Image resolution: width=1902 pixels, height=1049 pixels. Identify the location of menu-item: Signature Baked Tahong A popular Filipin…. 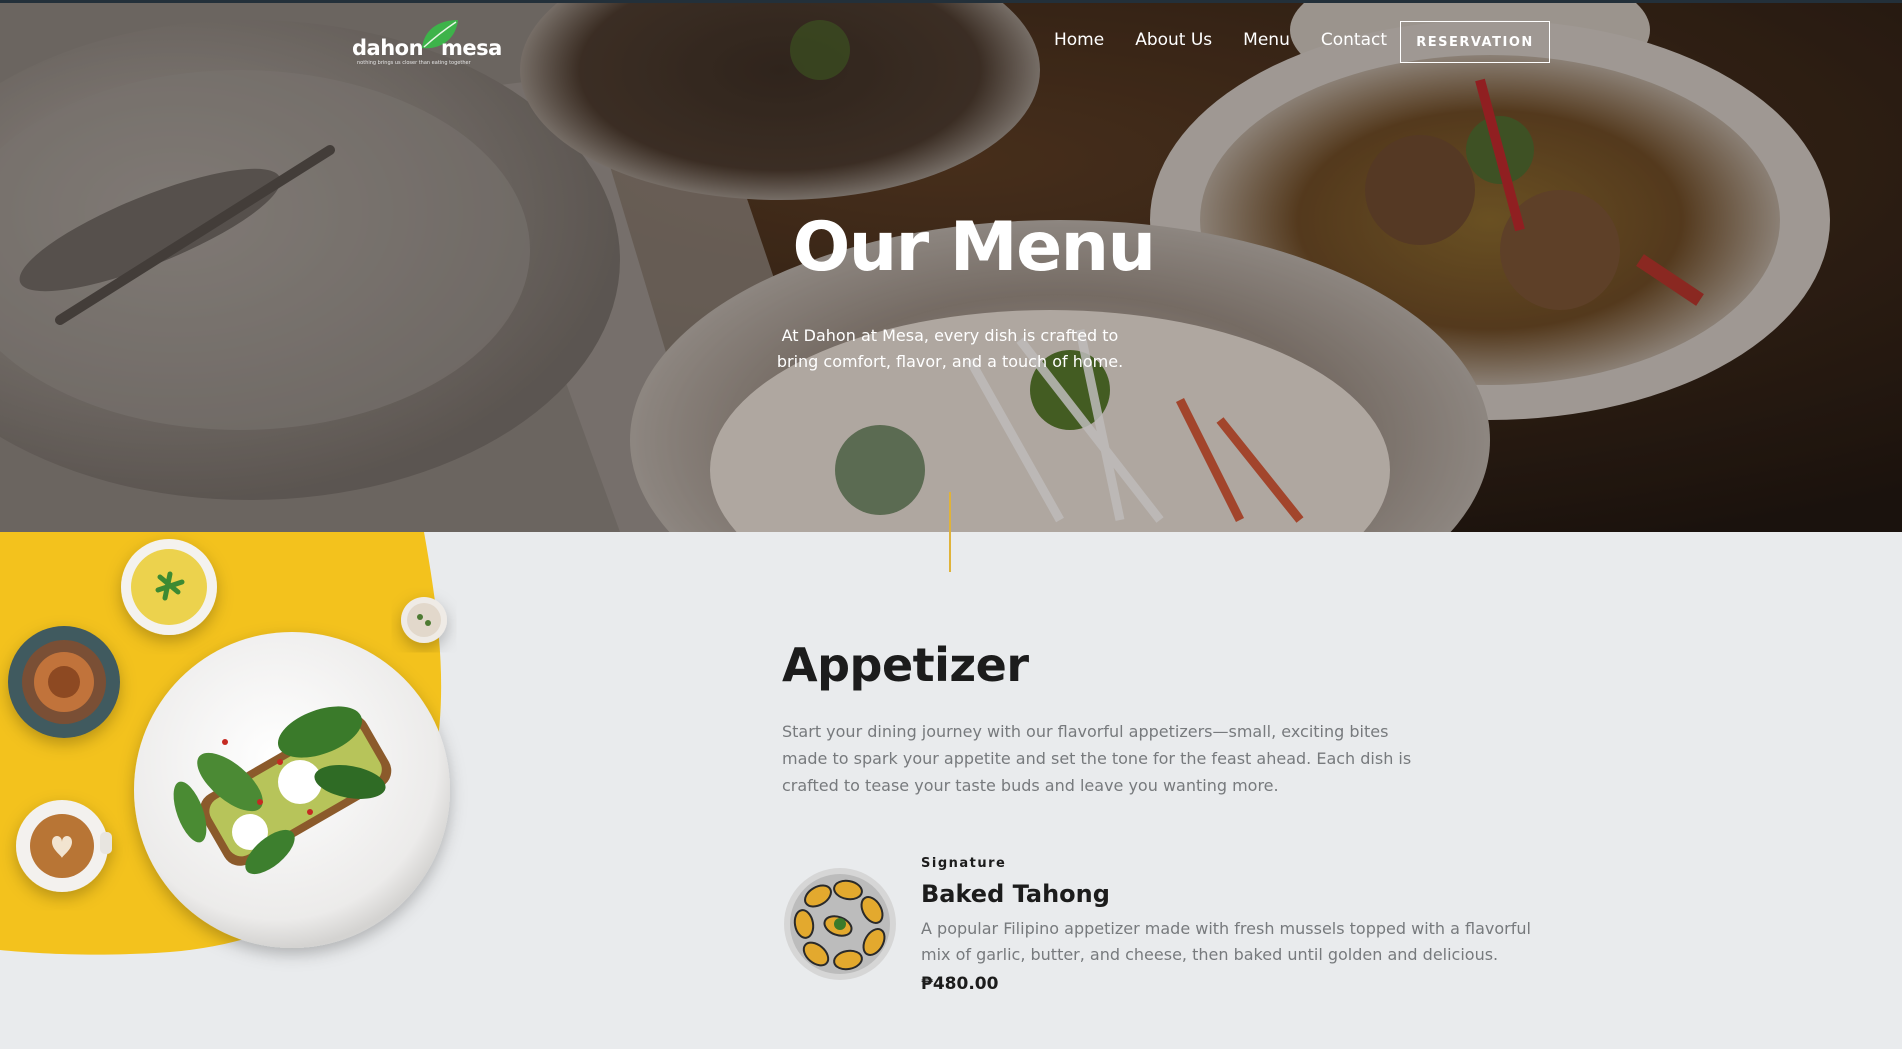
(1172, 931).